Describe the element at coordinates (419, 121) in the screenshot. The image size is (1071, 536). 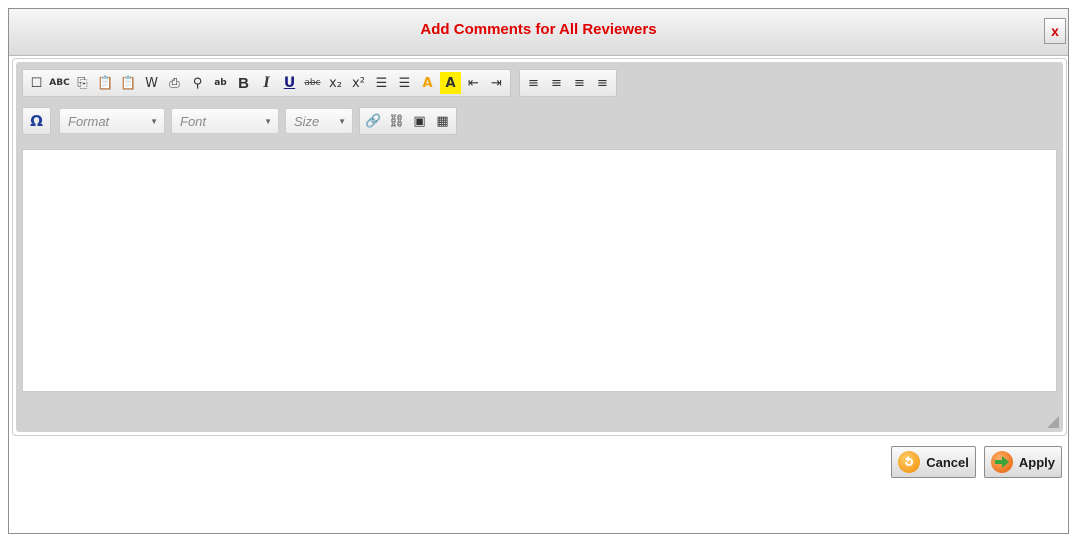
I see `insert-image-icon: ▣` at that location.